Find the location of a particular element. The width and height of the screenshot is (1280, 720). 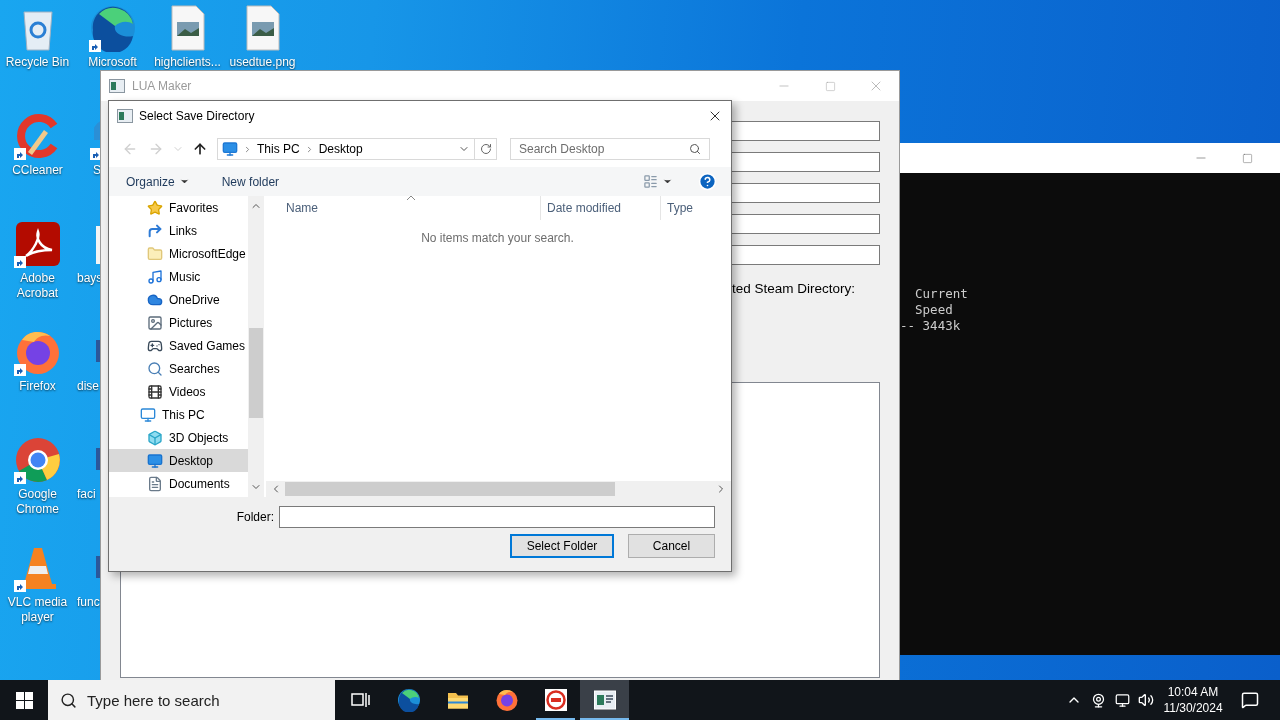

tree-item: OneDrive is located at coordinates (178, 299).